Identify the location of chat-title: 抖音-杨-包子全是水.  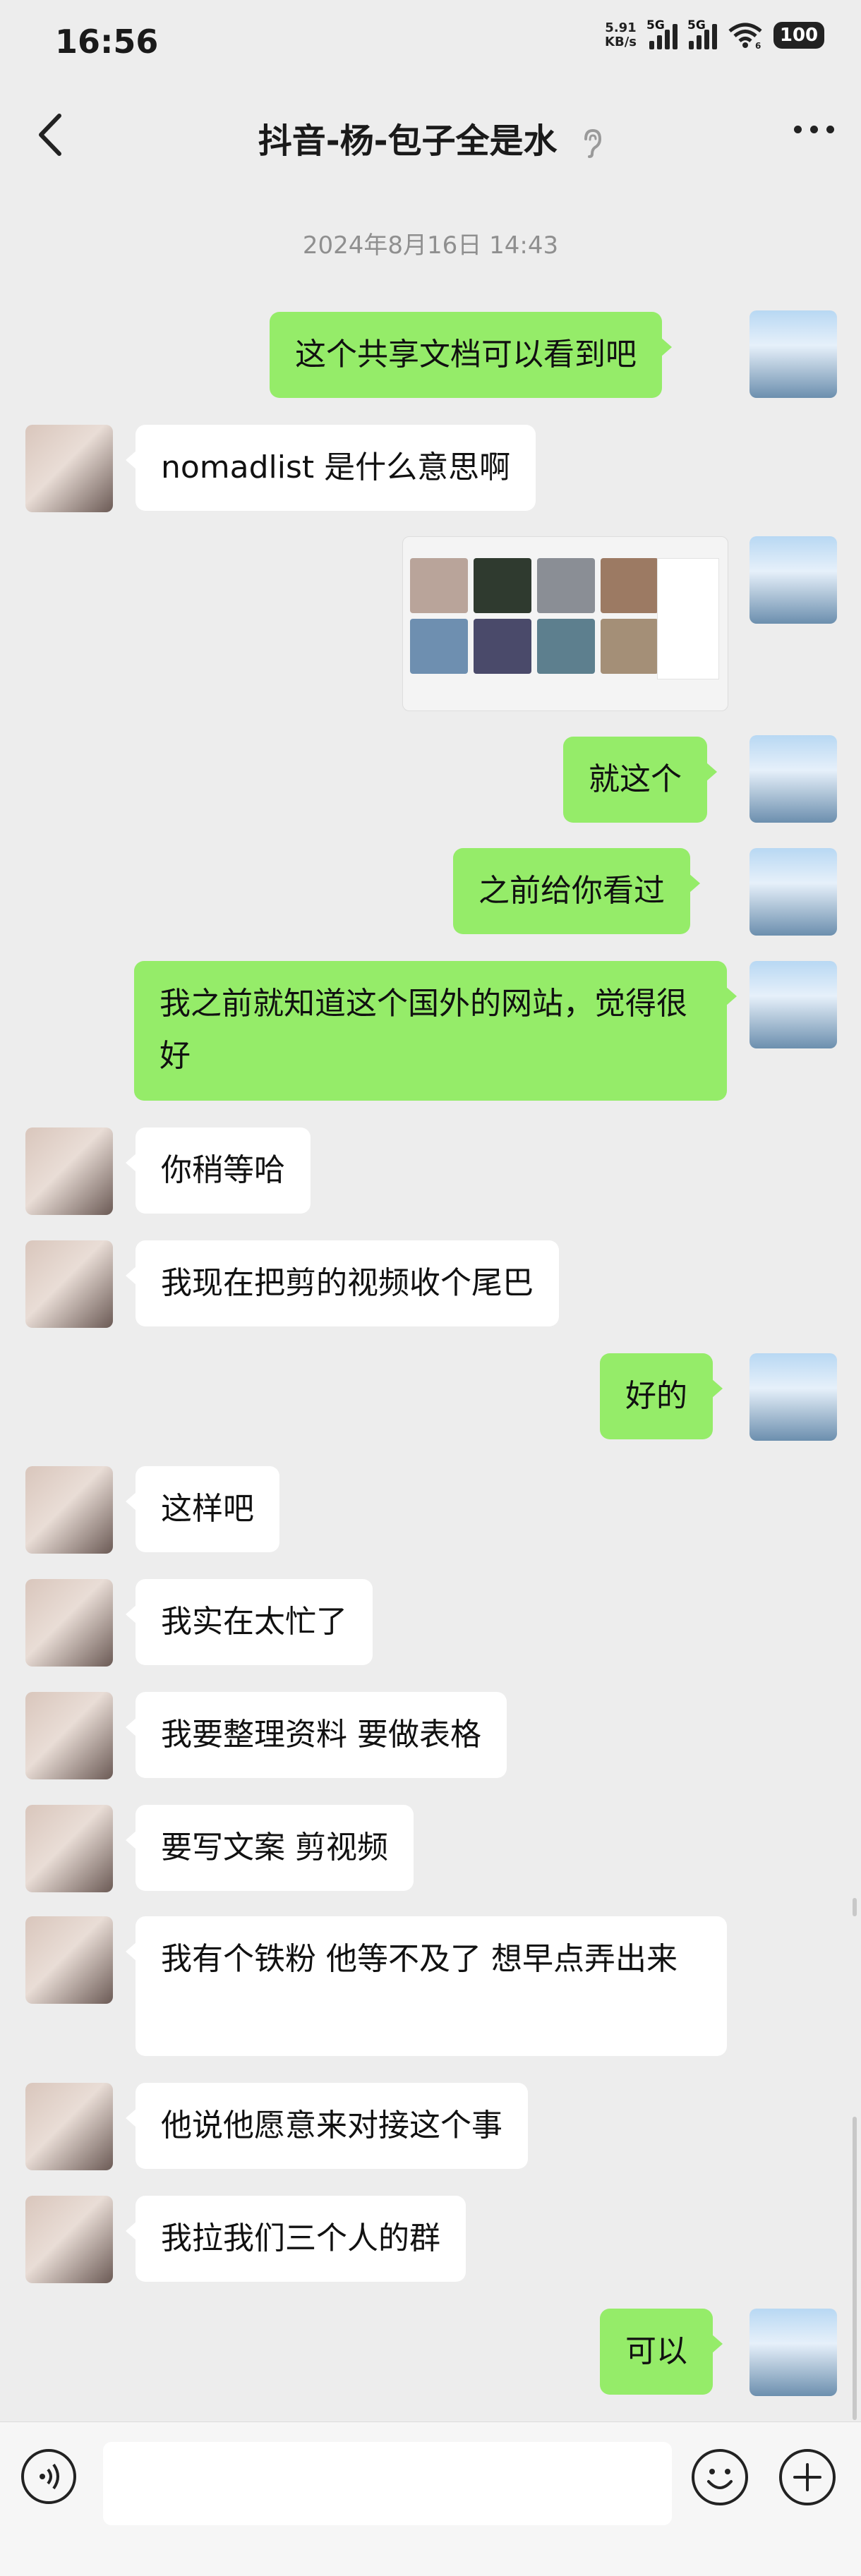
(430, 138).